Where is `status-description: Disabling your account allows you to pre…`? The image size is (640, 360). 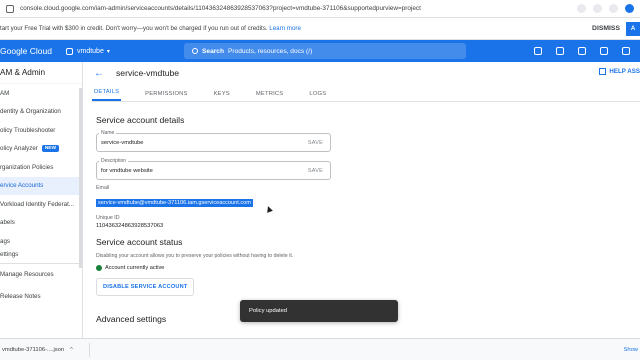
status-description: Disabling your account allows you to pre… is located at coordinates (195, 256).